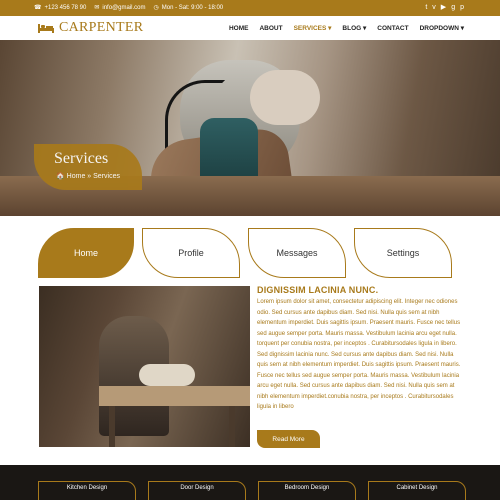  Describe the element at coordinates (245, 253) in the screenshot. I see `service-tabs: Home Profile Messages Settings` at that location.